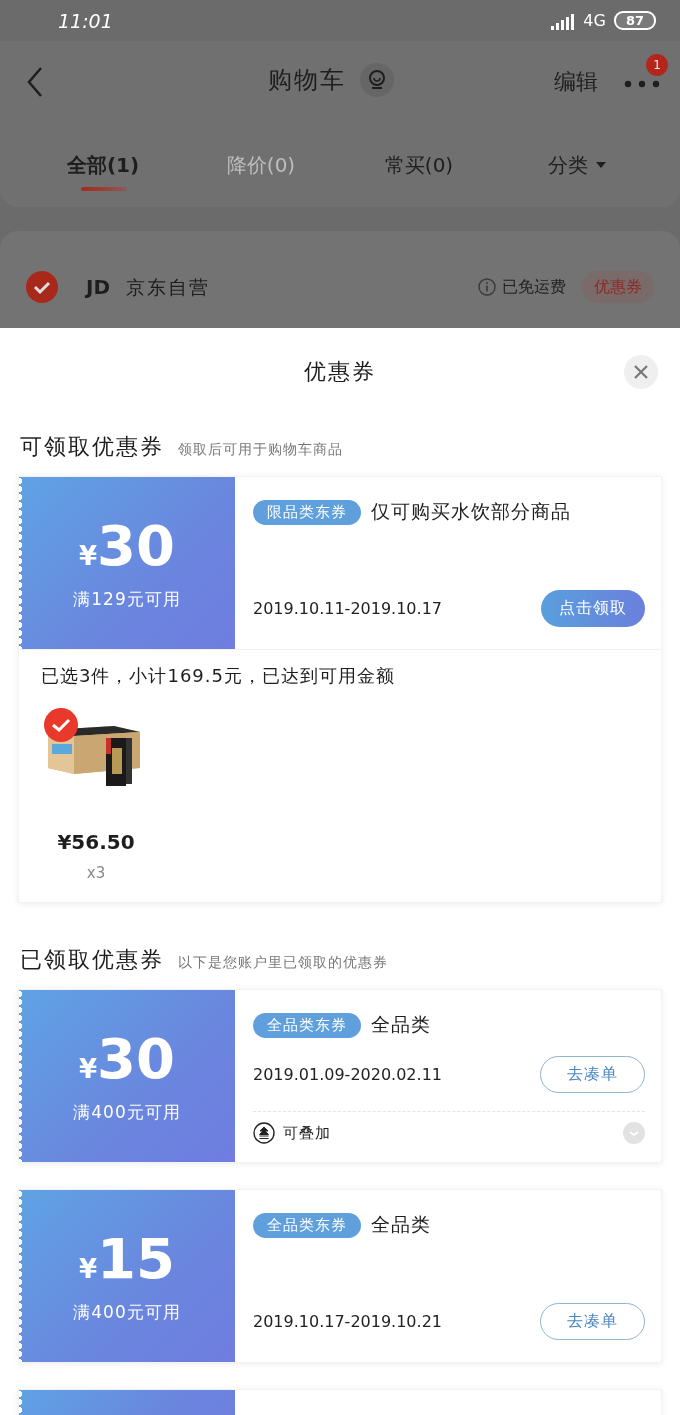 The height and width of the screenshot is (1415, 680). I want to click on stack-icon, so click(264, 1133).